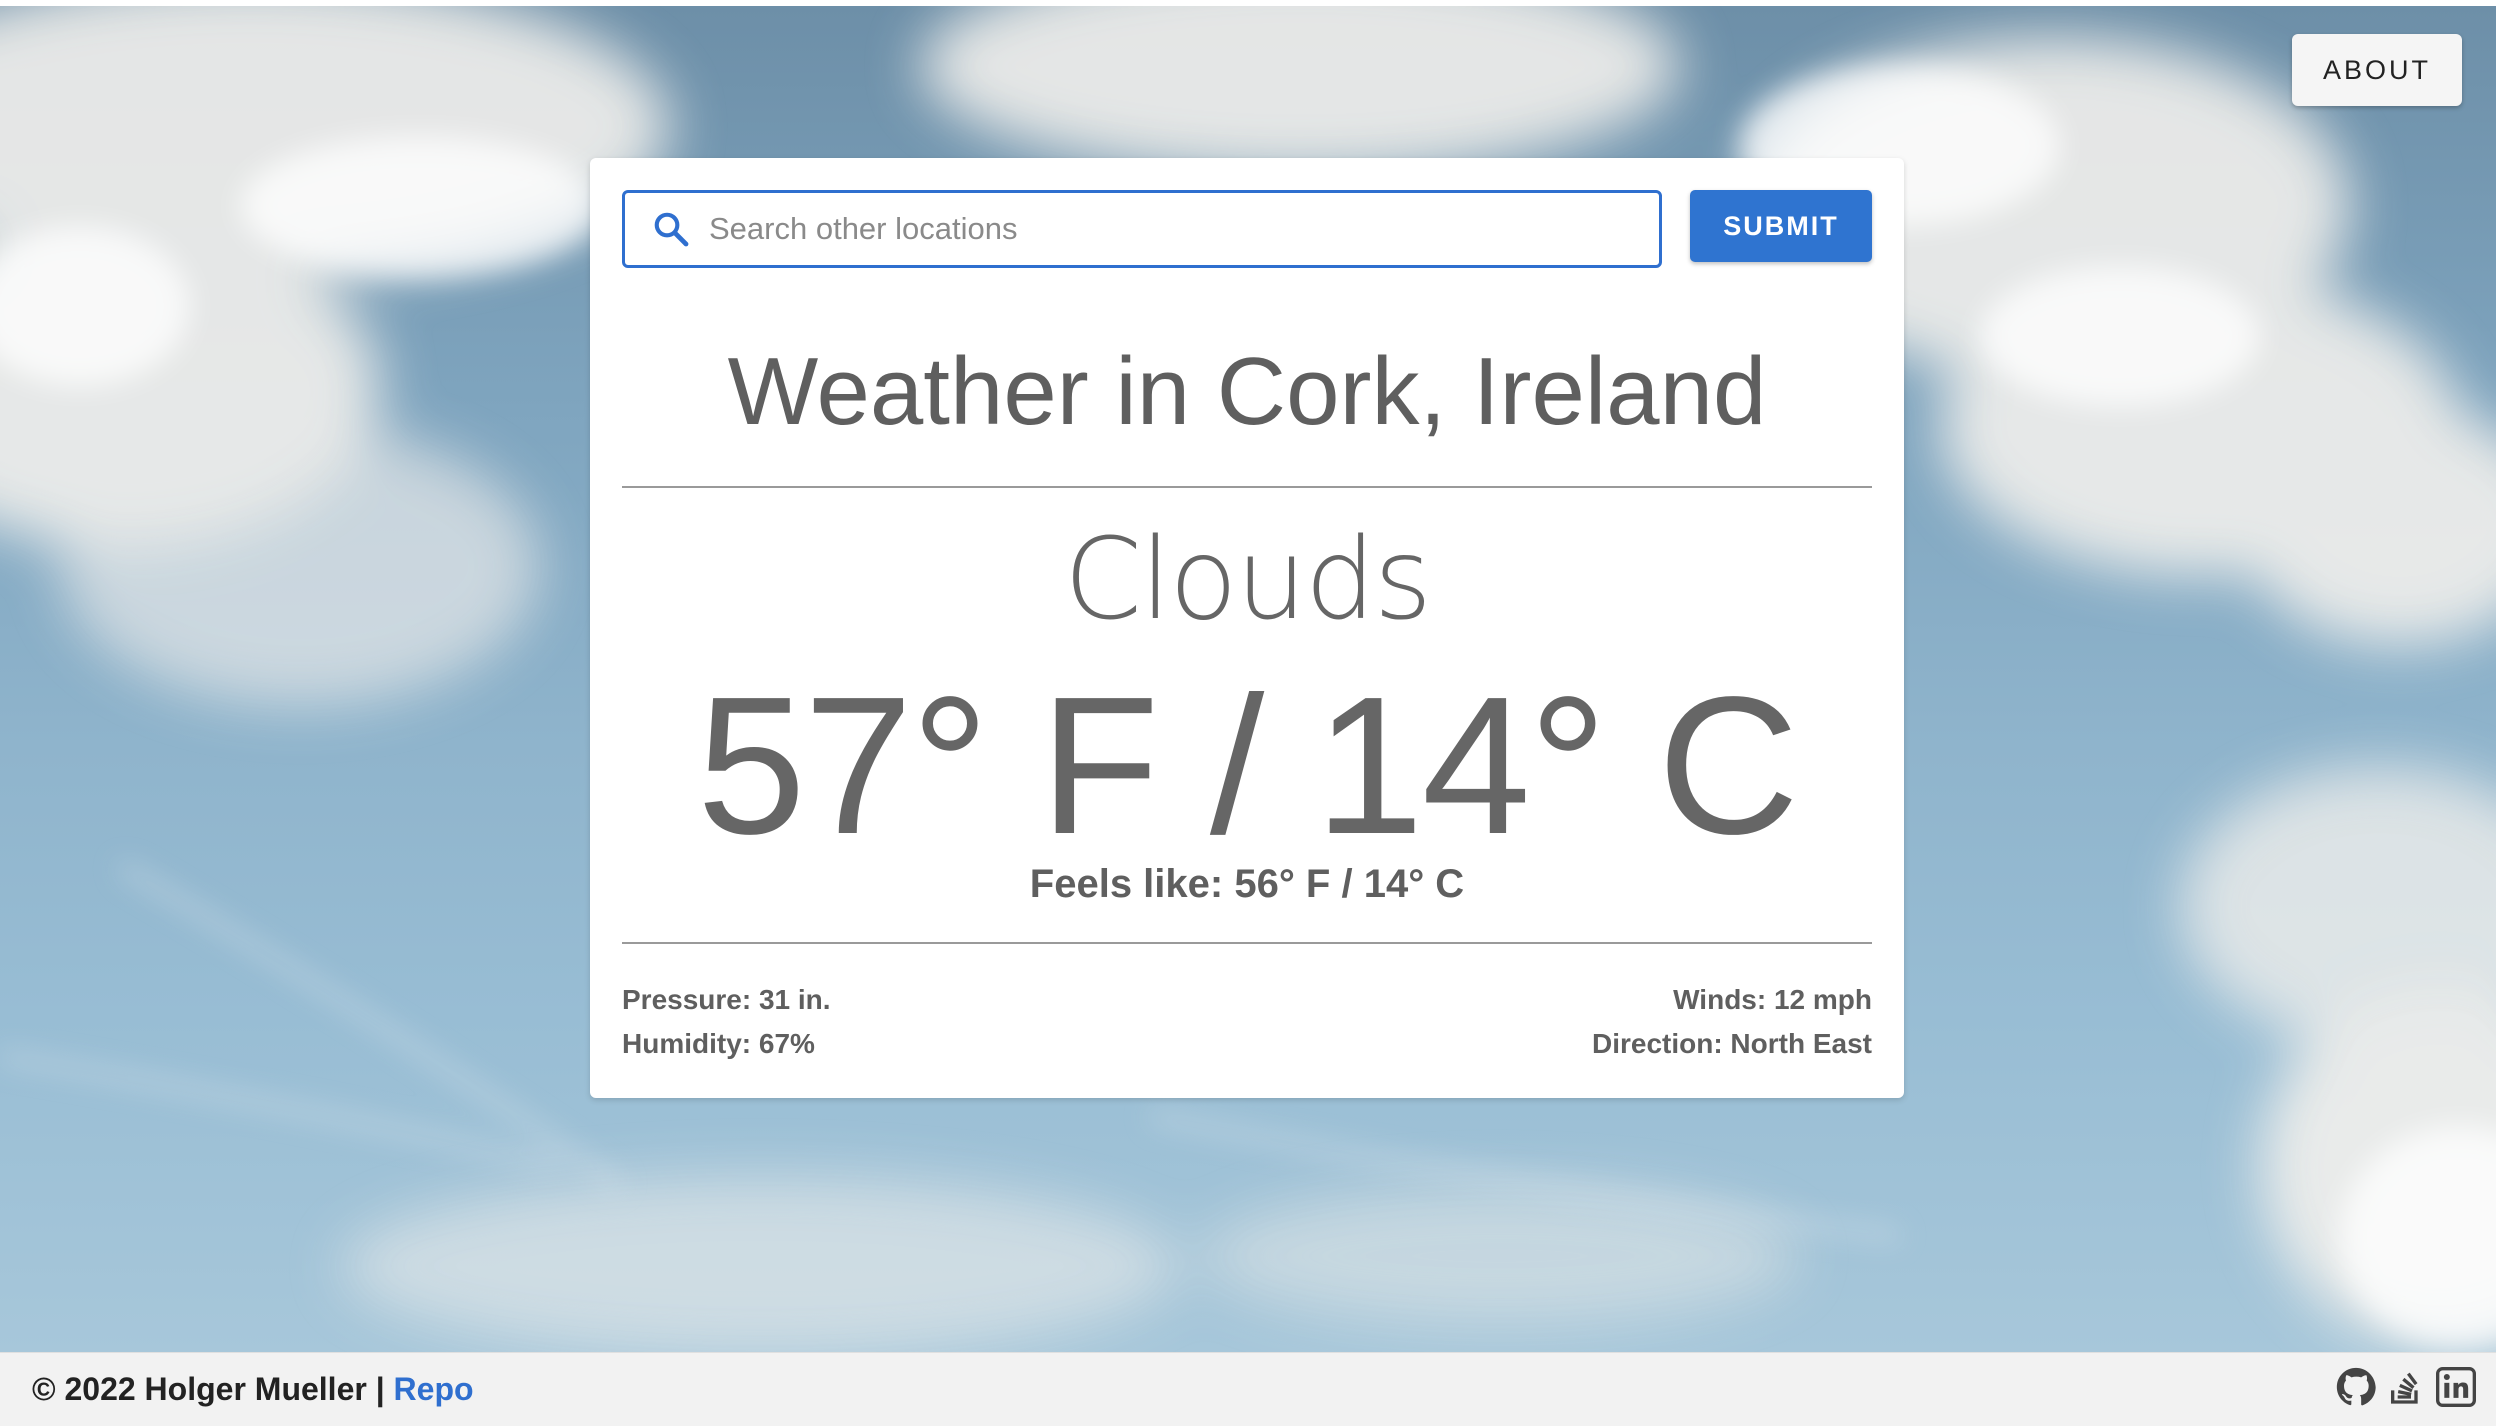 The width and height of the screenshot is (2496, 1426). What do you see at coordinates (1731, 1043) in the screenshot?
I see `wind-direction-stat: Direction: North East` at bounding box center [1731, 1043].